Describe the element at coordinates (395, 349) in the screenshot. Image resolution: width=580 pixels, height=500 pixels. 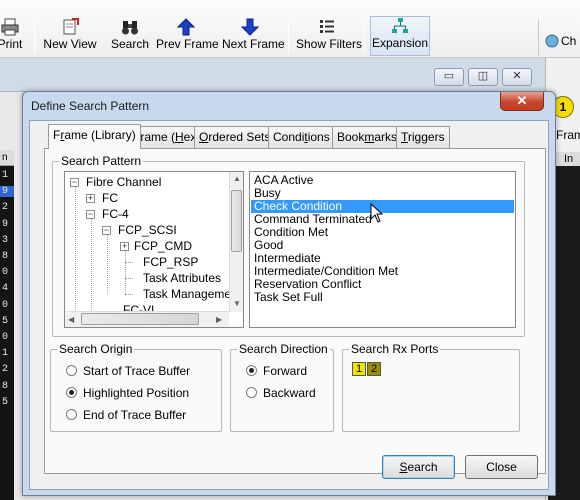
I see `search-rx-ports-label: Search Rx Ports` at that location.